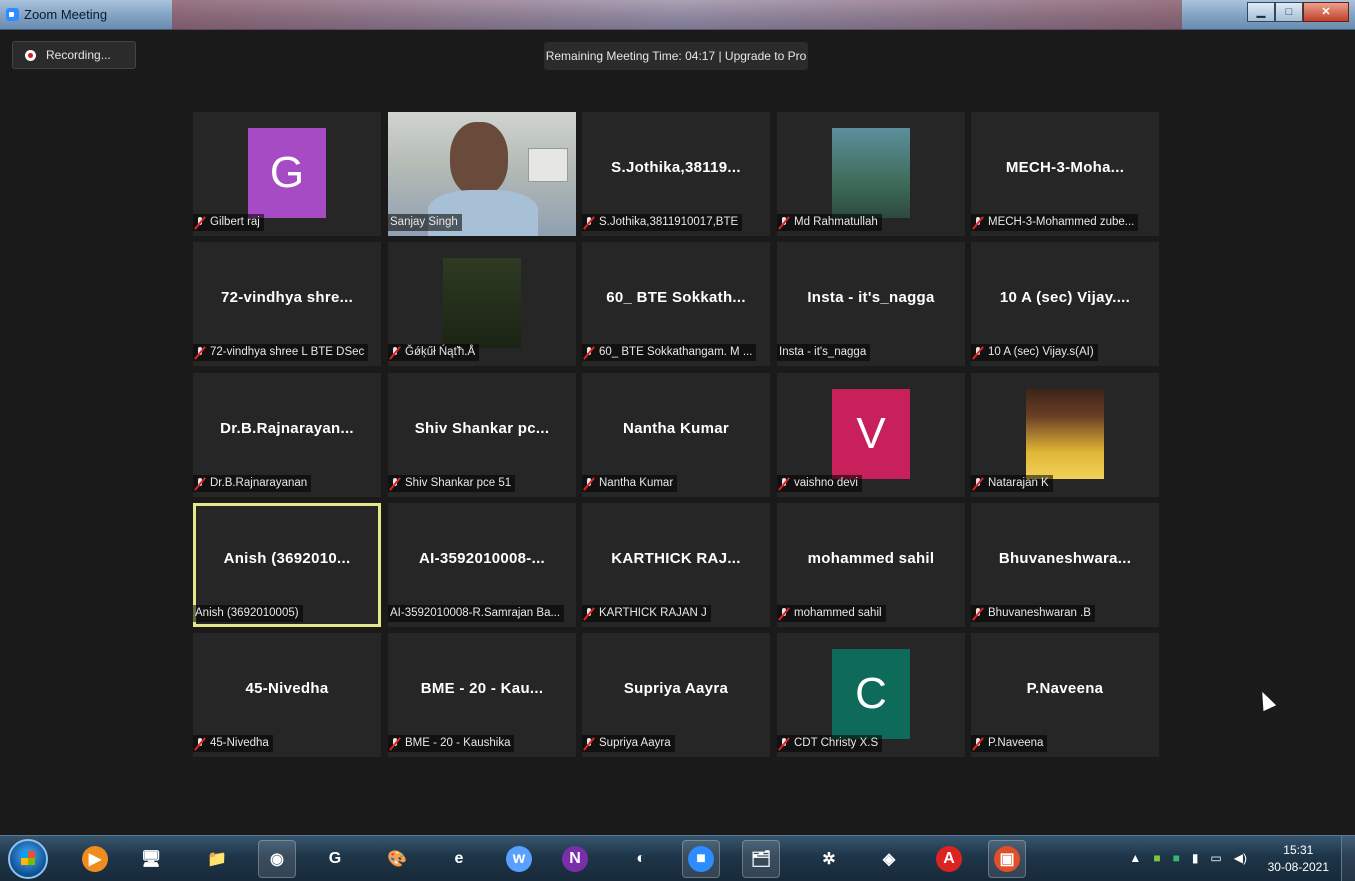 This screenshot has width=1355, height=881. Describe the element at coordinates (819, 483) in the screenshot. I see `participant-name-label: vaishno devi` at that location.